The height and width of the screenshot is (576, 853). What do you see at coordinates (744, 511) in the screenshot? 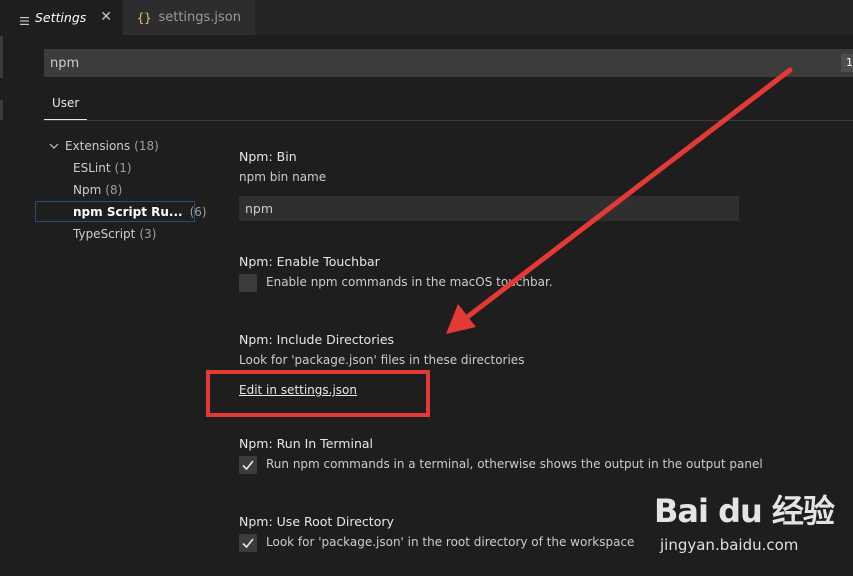
I see `watermark-logo: Bai du 经验` at bounding box center [744, 511].